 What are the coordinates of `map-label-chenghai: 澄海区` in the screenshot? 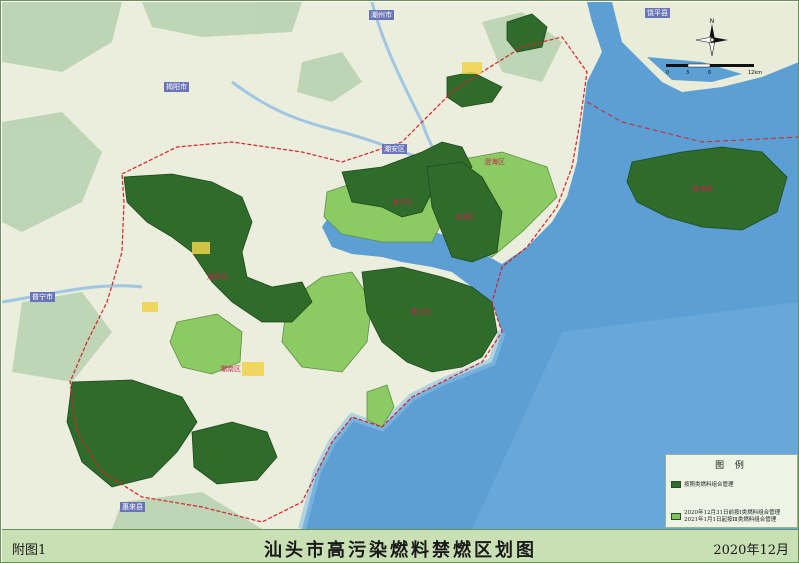 It's located at (494, 162).